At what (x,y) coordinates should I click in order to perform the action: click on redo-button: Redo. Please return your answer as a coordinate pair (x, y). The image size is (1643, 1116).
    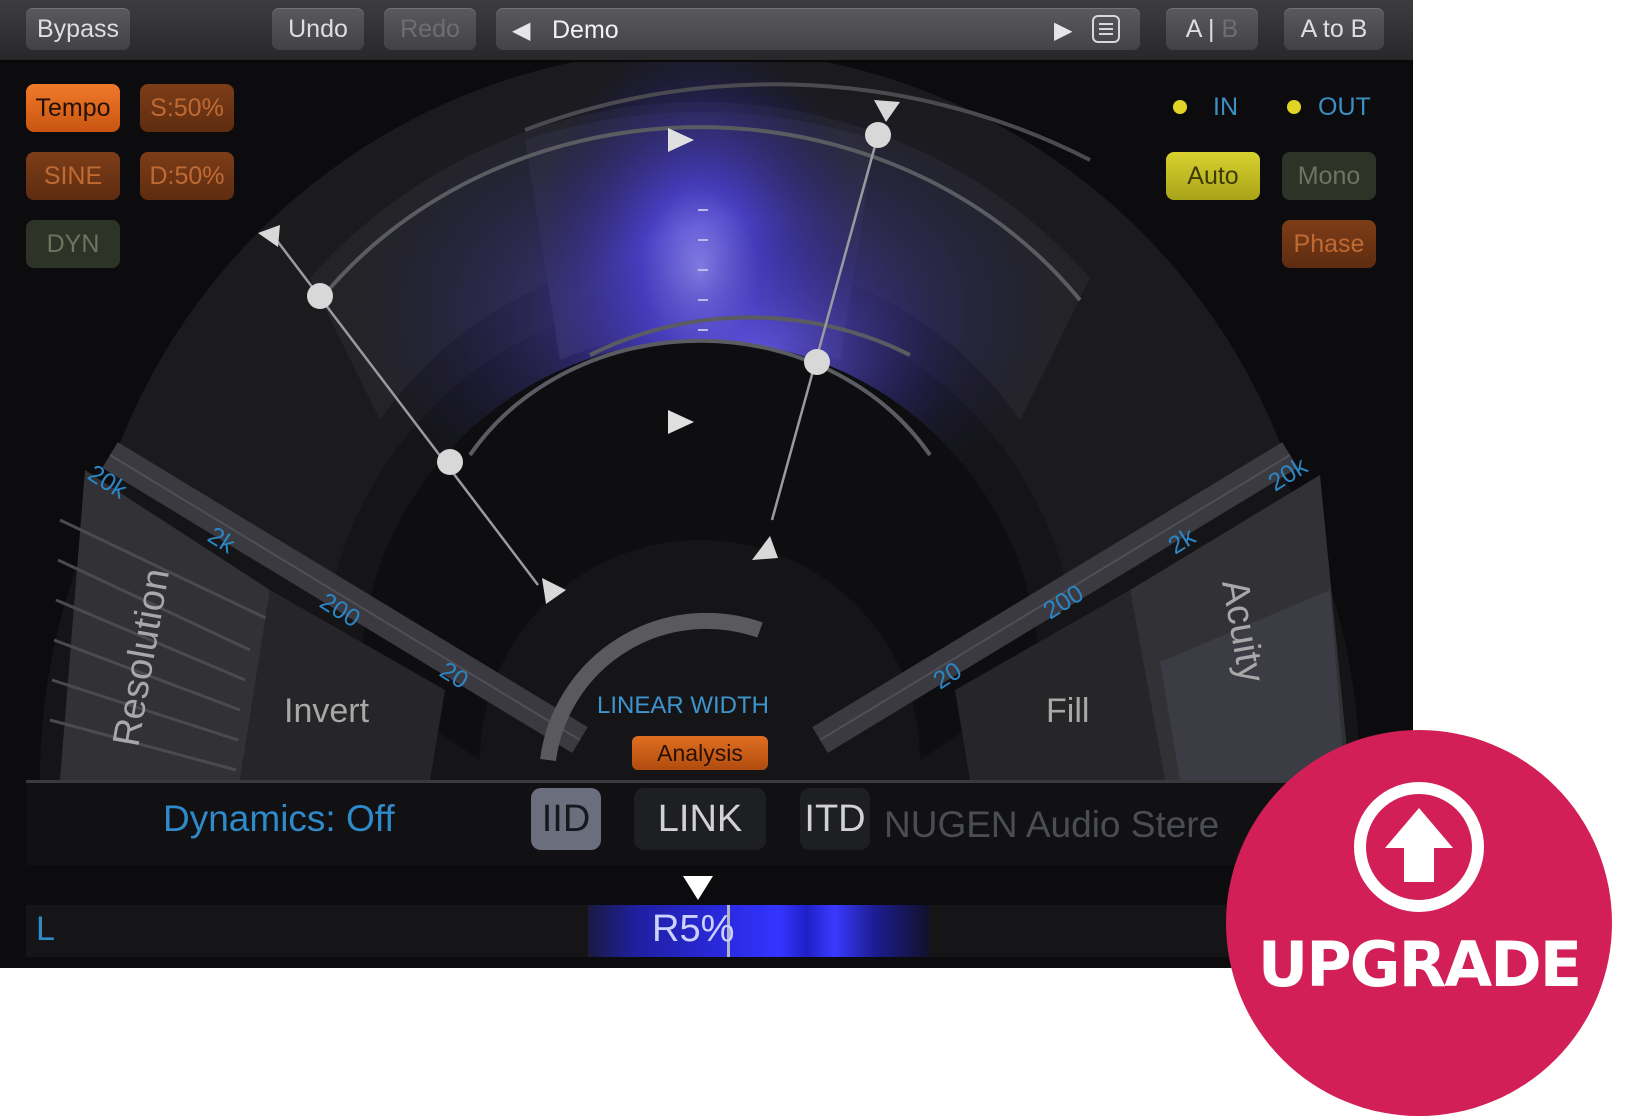
    Looking at the image, I should click on (430, 29).